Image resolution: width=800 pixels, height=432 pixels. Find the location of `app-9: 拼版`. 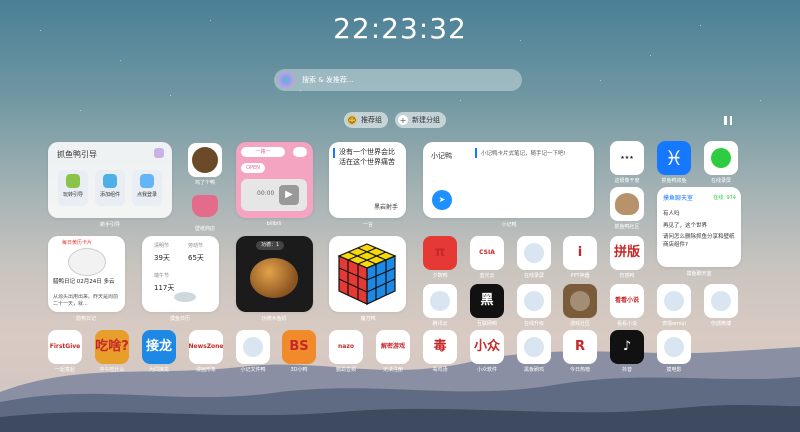

app-9: 拼版 is located at coordinates (627, 253).